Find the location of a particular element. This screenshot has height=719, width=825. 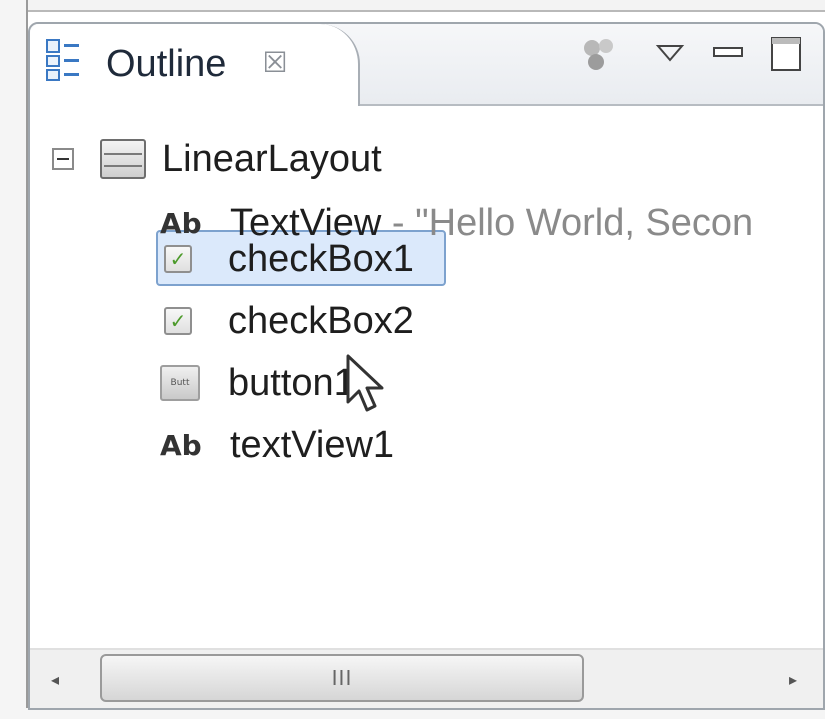

tree-item-label: button1 is located at coordinates (291, 382).